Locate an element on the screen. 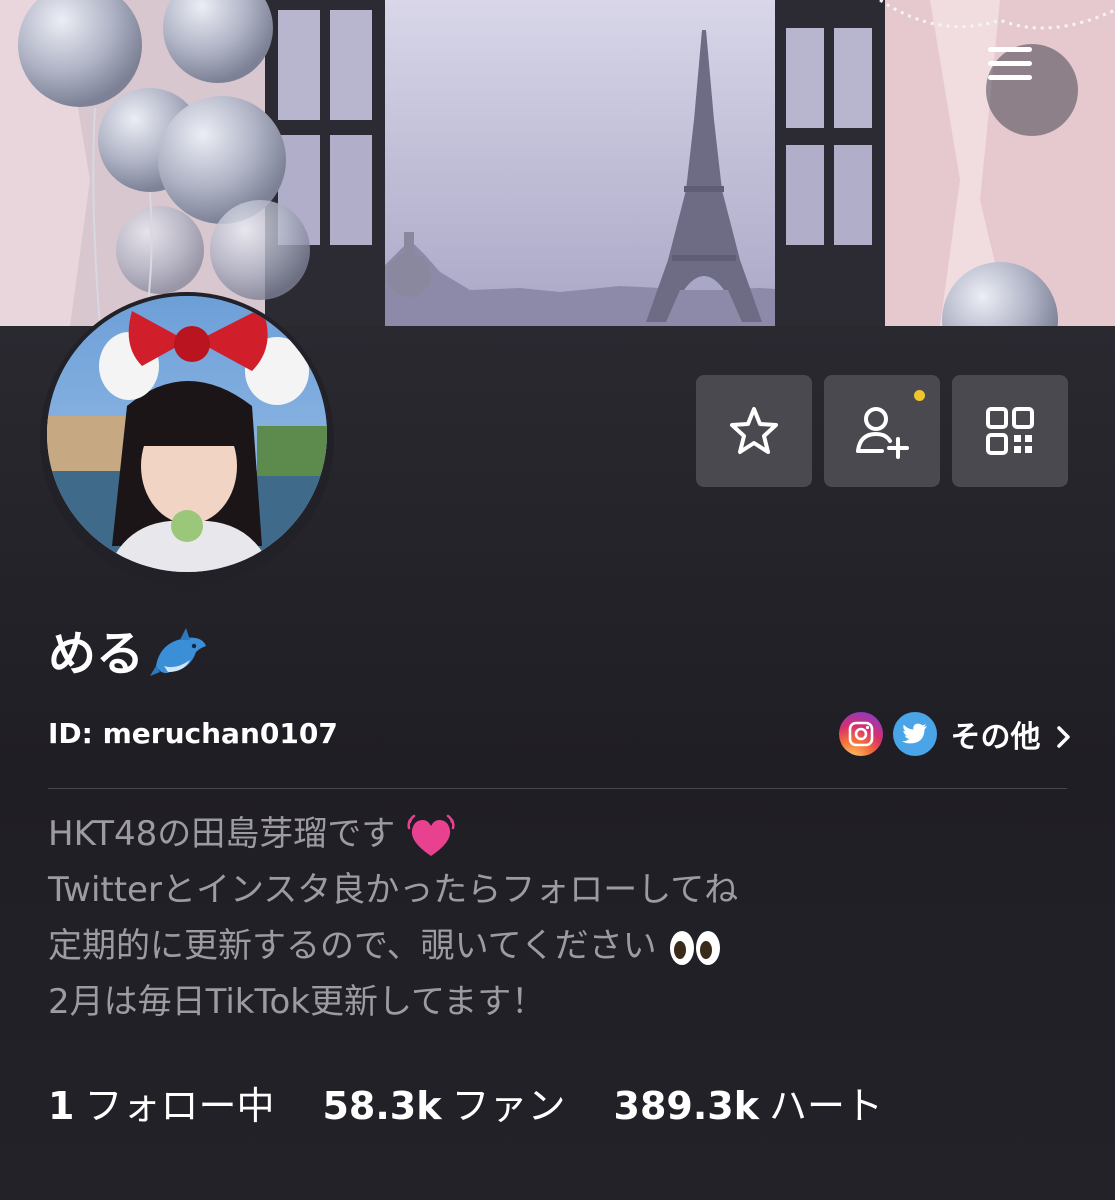 The width and height of the screenshot is (1115, 1200). add-friend-button is located at coordinates (882, 431).